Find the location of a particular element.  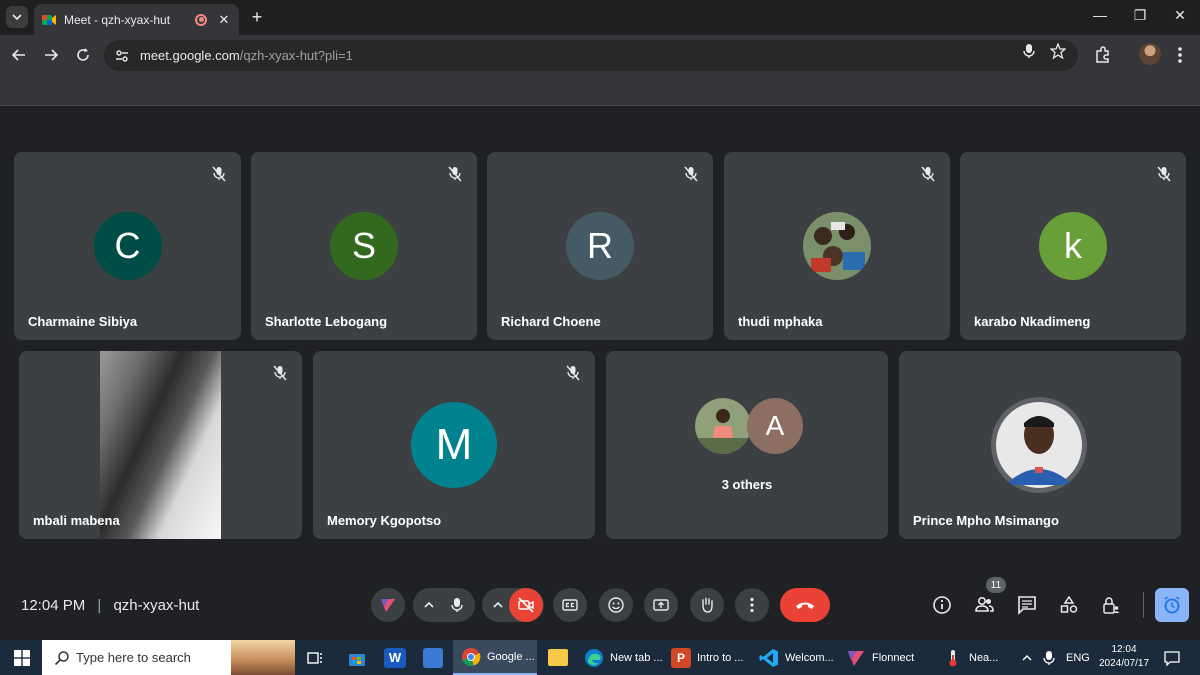

photos-app is located at coordinates (433, 658).